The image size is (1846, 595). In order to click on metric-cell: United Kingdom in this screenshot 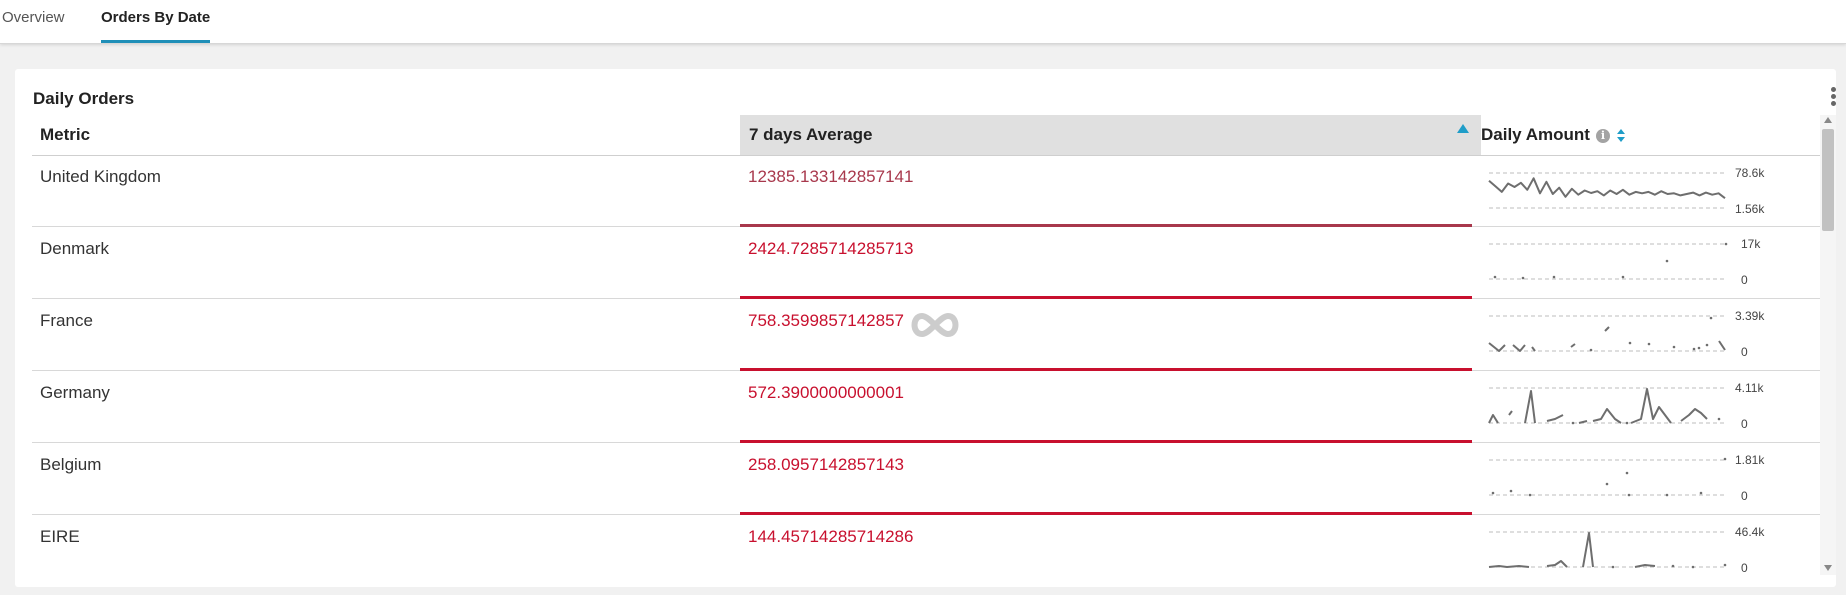, I will do `click(100, 176)`.